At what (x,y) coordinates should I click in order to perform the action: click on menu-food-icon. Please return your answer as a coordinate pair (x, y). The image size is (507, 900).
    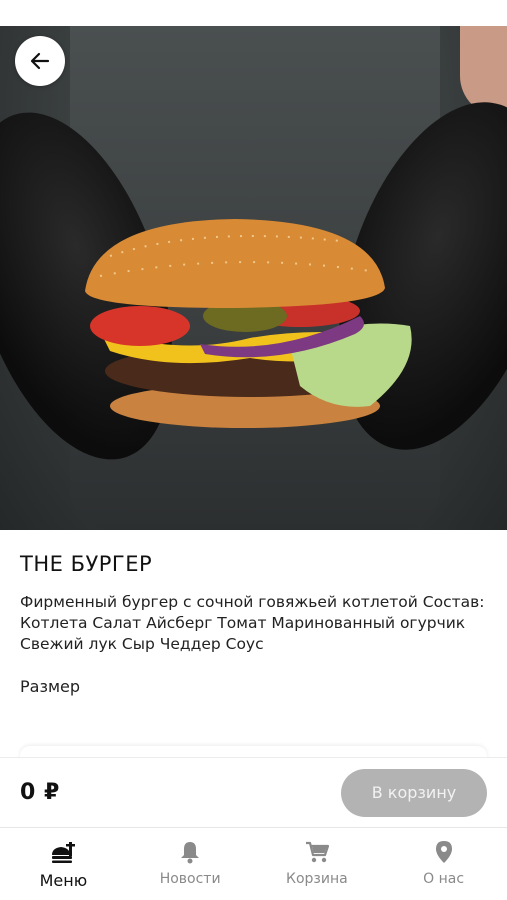
    Looking at the image, I should click on (64, 852).